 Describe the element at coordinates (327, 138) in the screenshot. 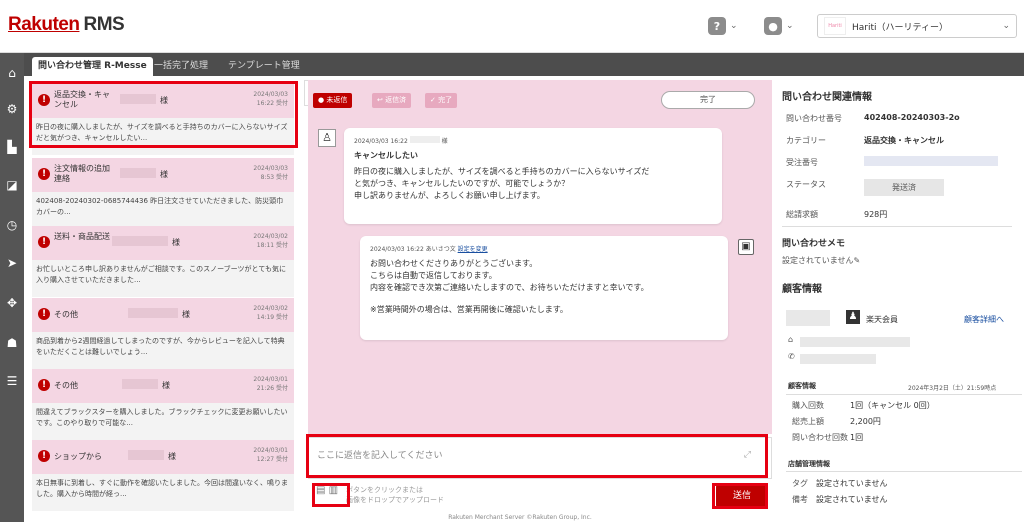

I see `customer-avatar-icon: ♙` at that location.